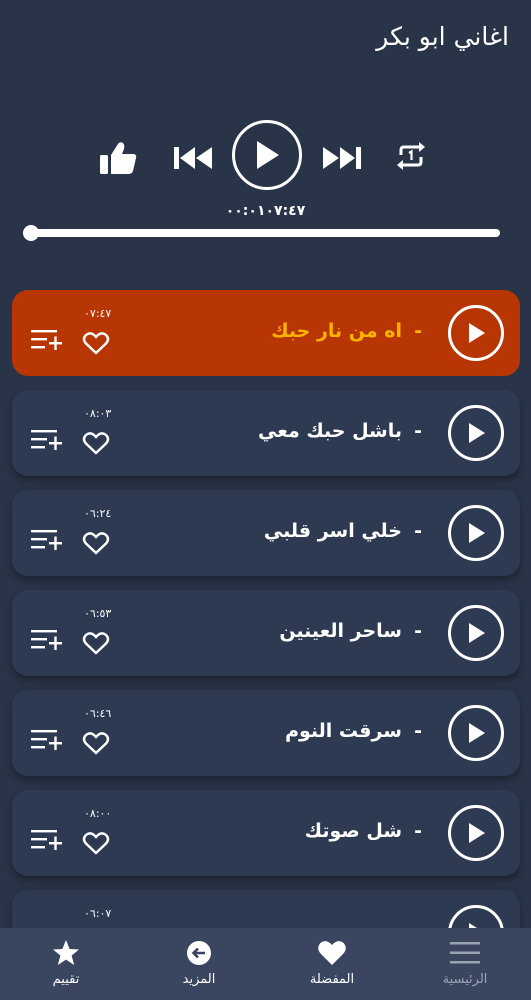  What do you see at coordinates (98, 713) in the screenshot?
I see `song-duration: ٠٦:٤٦` at bounding box center [98, 713].